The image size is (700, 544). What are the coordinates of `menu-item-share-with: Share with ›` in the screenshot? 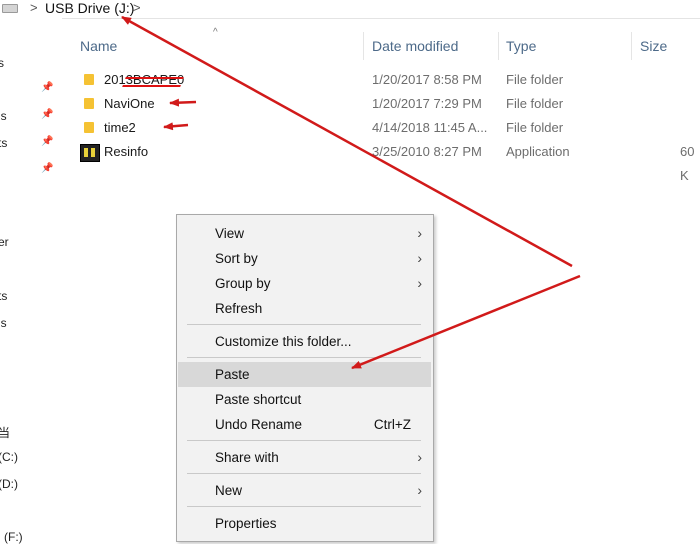 It's located at (304, 457).